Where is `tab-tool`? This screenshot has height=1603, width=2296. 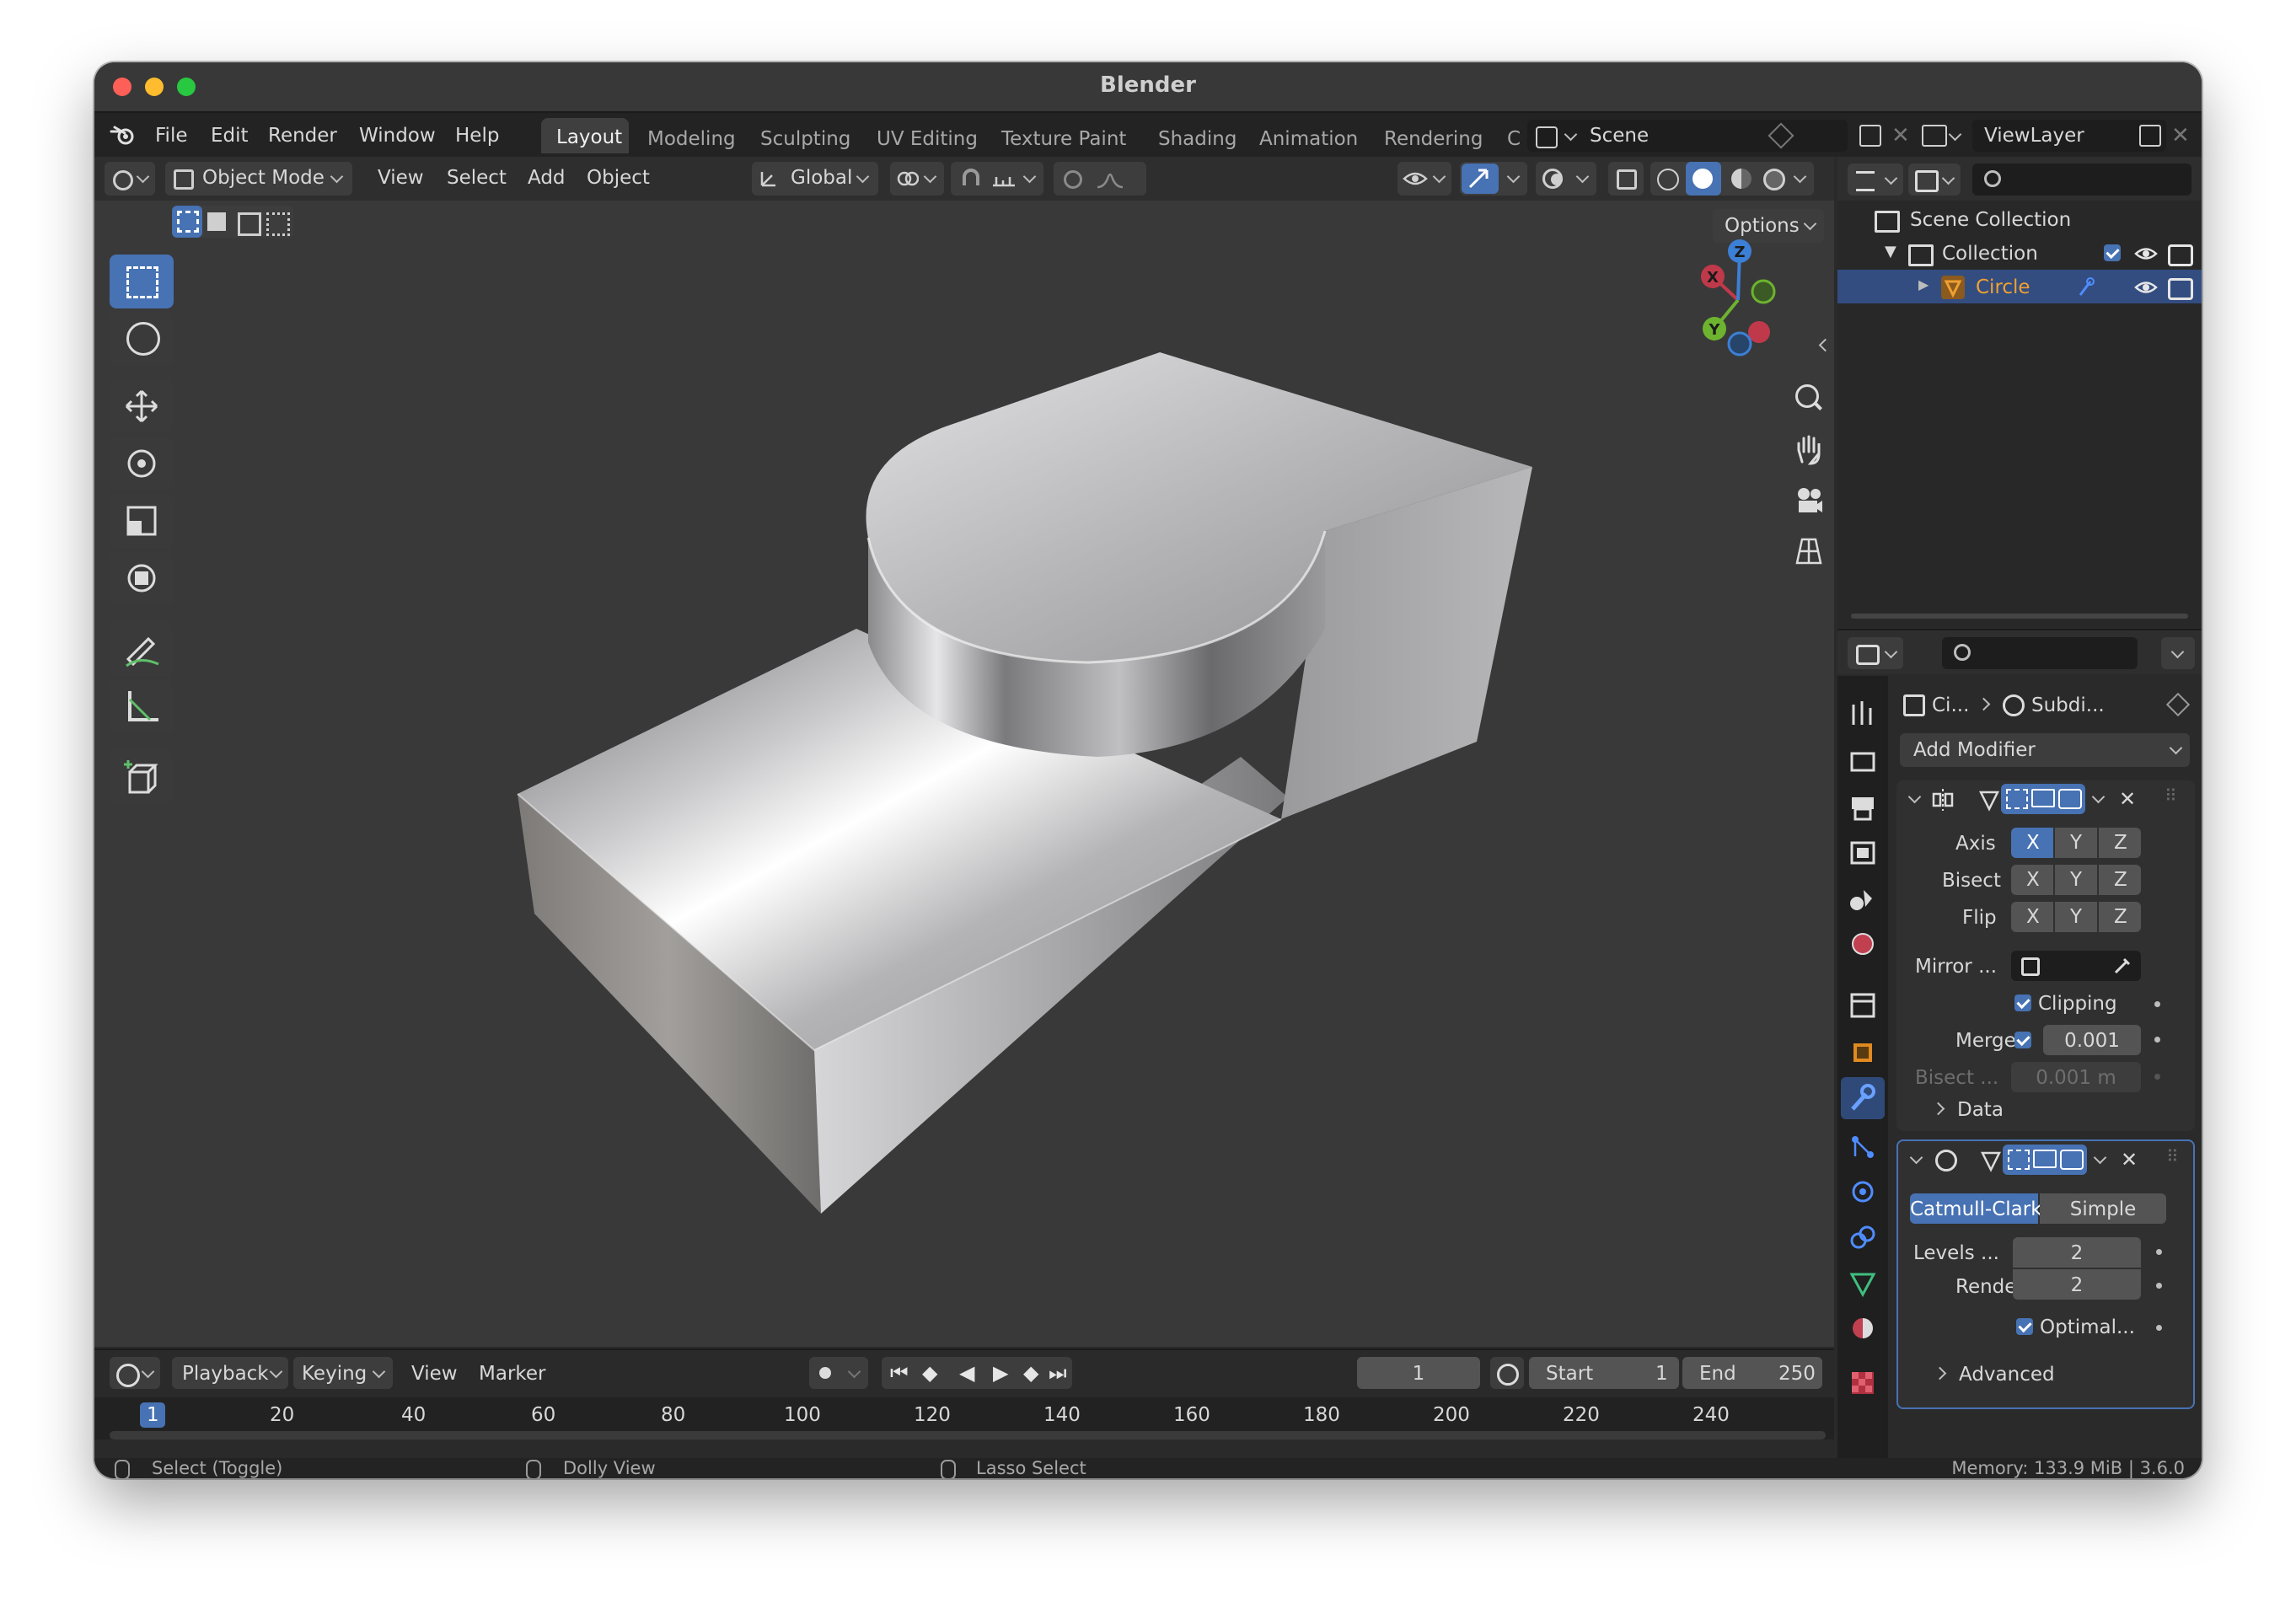
tab-tool is located at coordinates (1863, 713).